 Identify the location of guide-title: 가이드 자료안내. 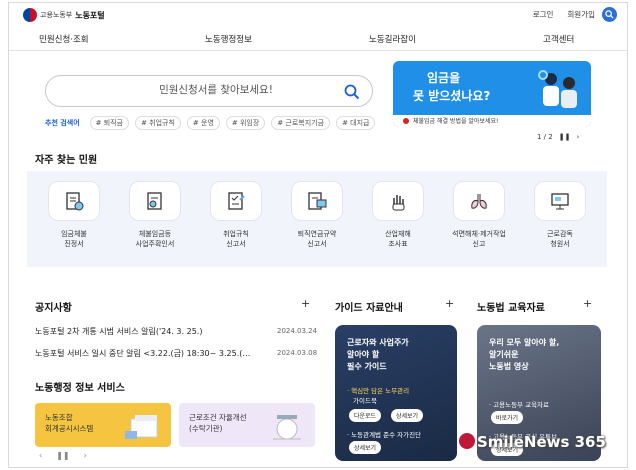
(369, 308).